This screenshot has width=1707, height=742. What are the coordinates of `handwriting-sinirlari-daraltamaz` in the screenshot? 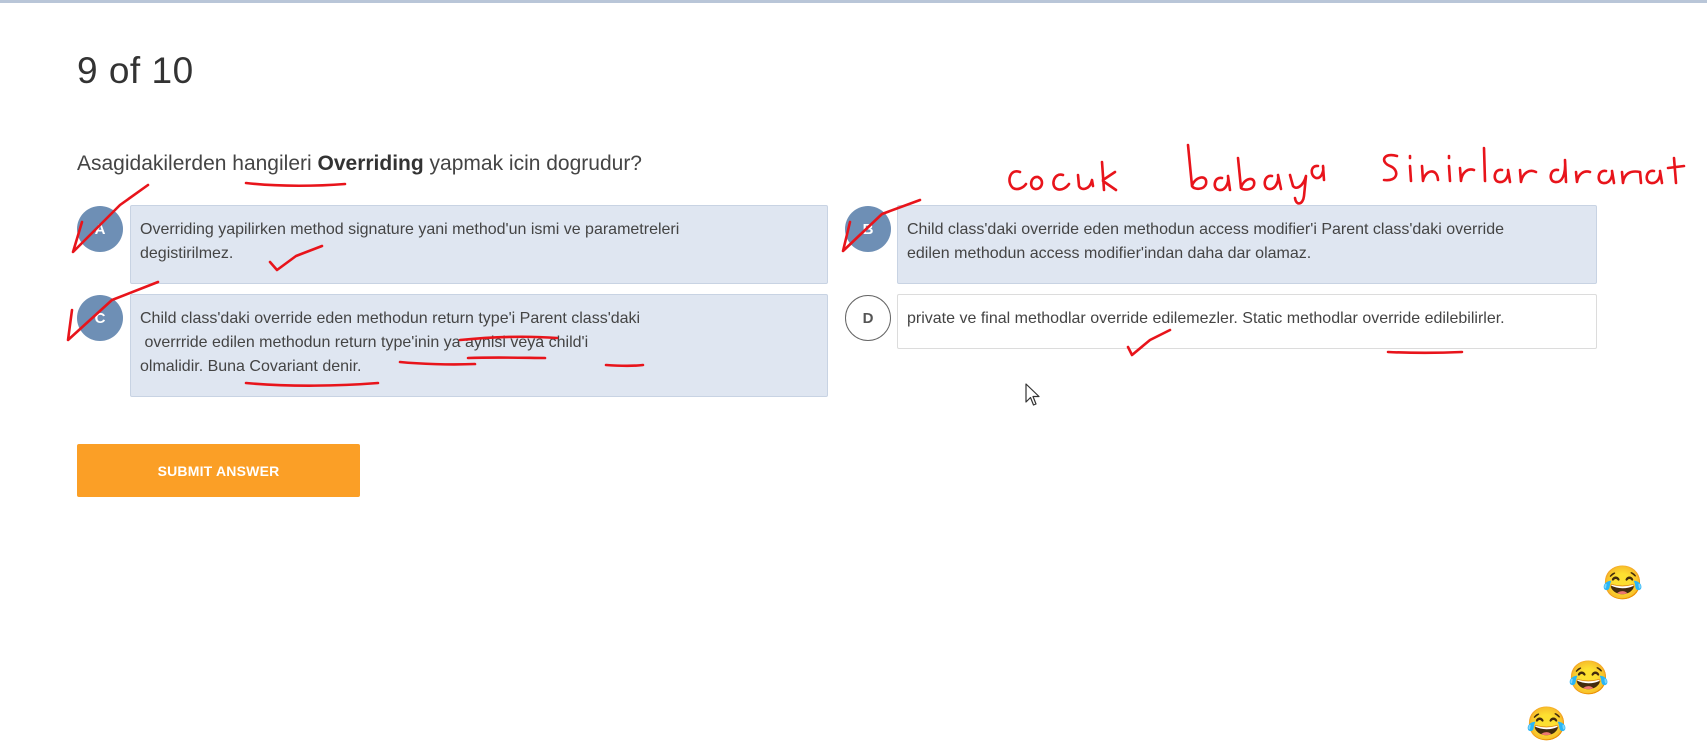 It's located at (1534, 165).